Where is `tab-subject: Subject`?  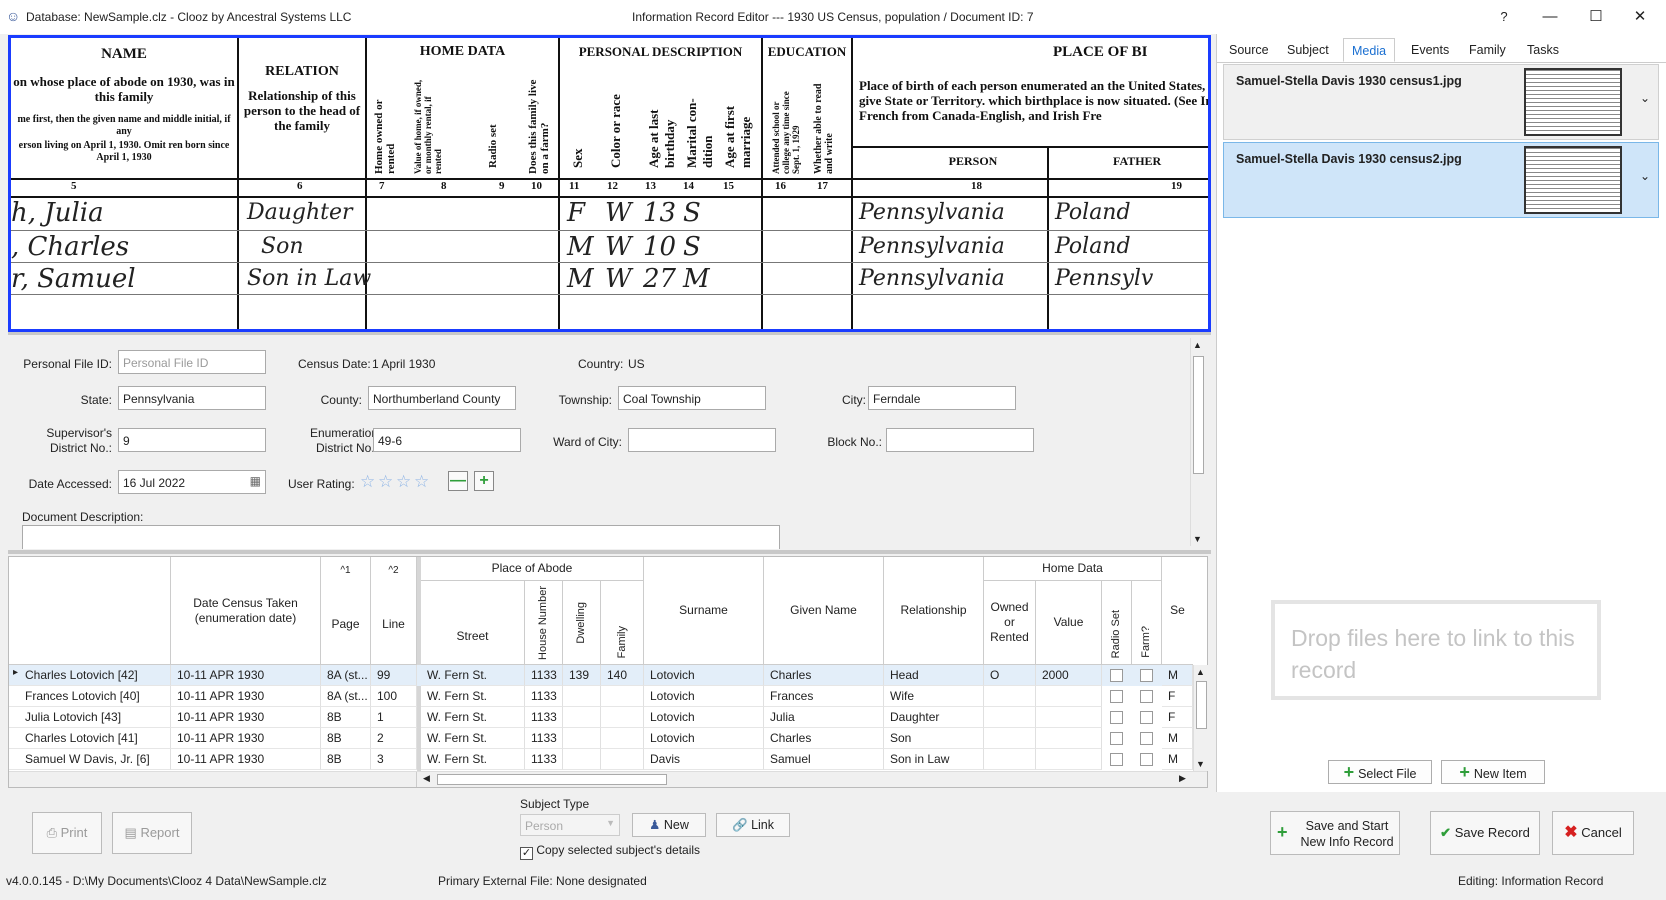 tab-subject: Subject is located at coordinates (1308, 50).